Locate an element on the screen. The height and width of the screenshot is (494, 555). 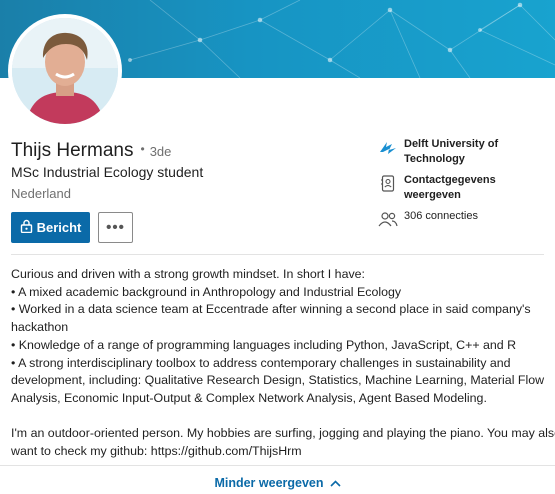
contact-card-icon is located at coordinates (388, 183).